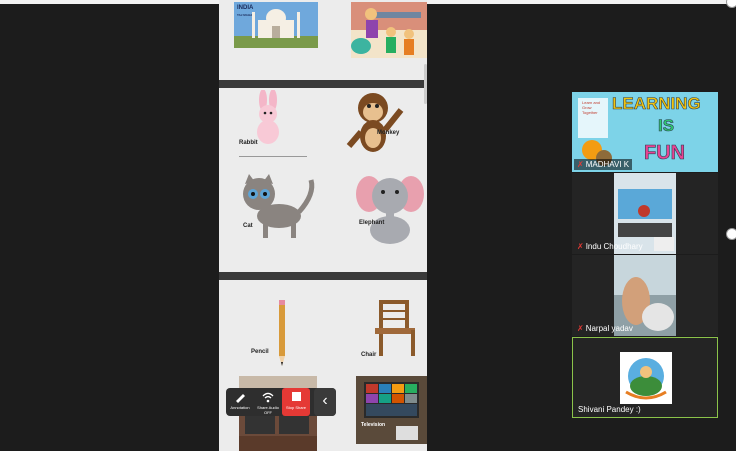 The width and height of the screenshot is (736, 451). I want to click on participant-name-text: Shivani Pandey :), so click(609, 409).